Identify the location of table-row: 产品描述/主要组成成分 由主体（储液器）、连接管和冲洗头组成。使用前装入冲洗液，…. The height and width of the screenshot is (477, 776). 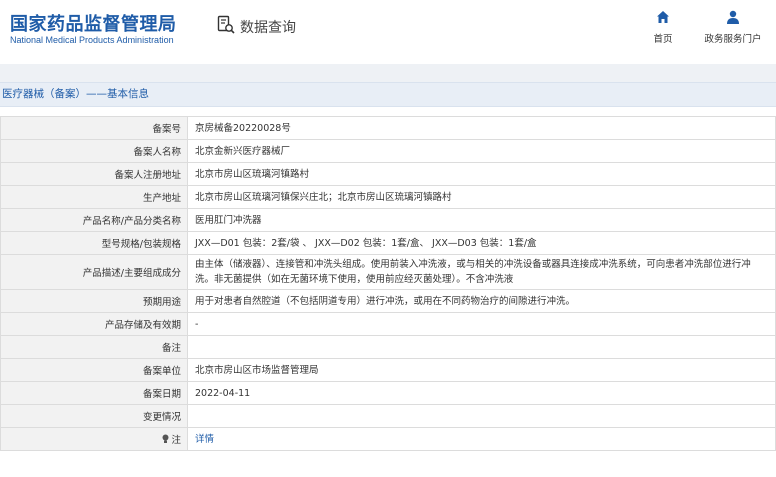
(388, 272).